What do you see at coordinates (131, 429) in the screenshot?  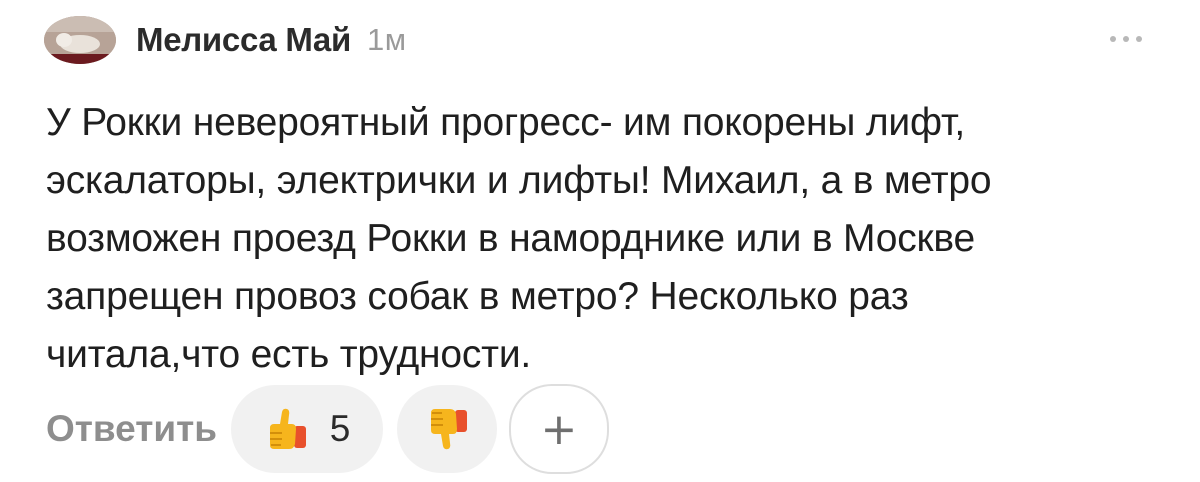 I see `reply-button: Ответить` at bounding box center [131, 429].